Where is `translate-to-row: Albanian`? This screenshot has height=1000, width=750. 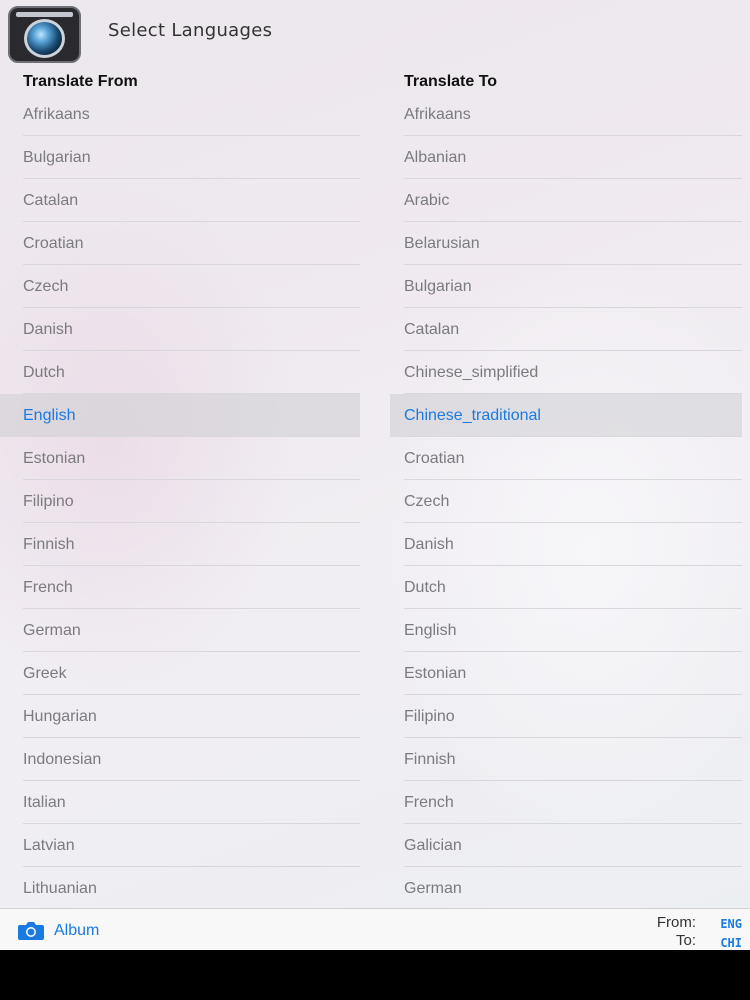 translate-to-row: Albanian is located at coordinates (566, 157).